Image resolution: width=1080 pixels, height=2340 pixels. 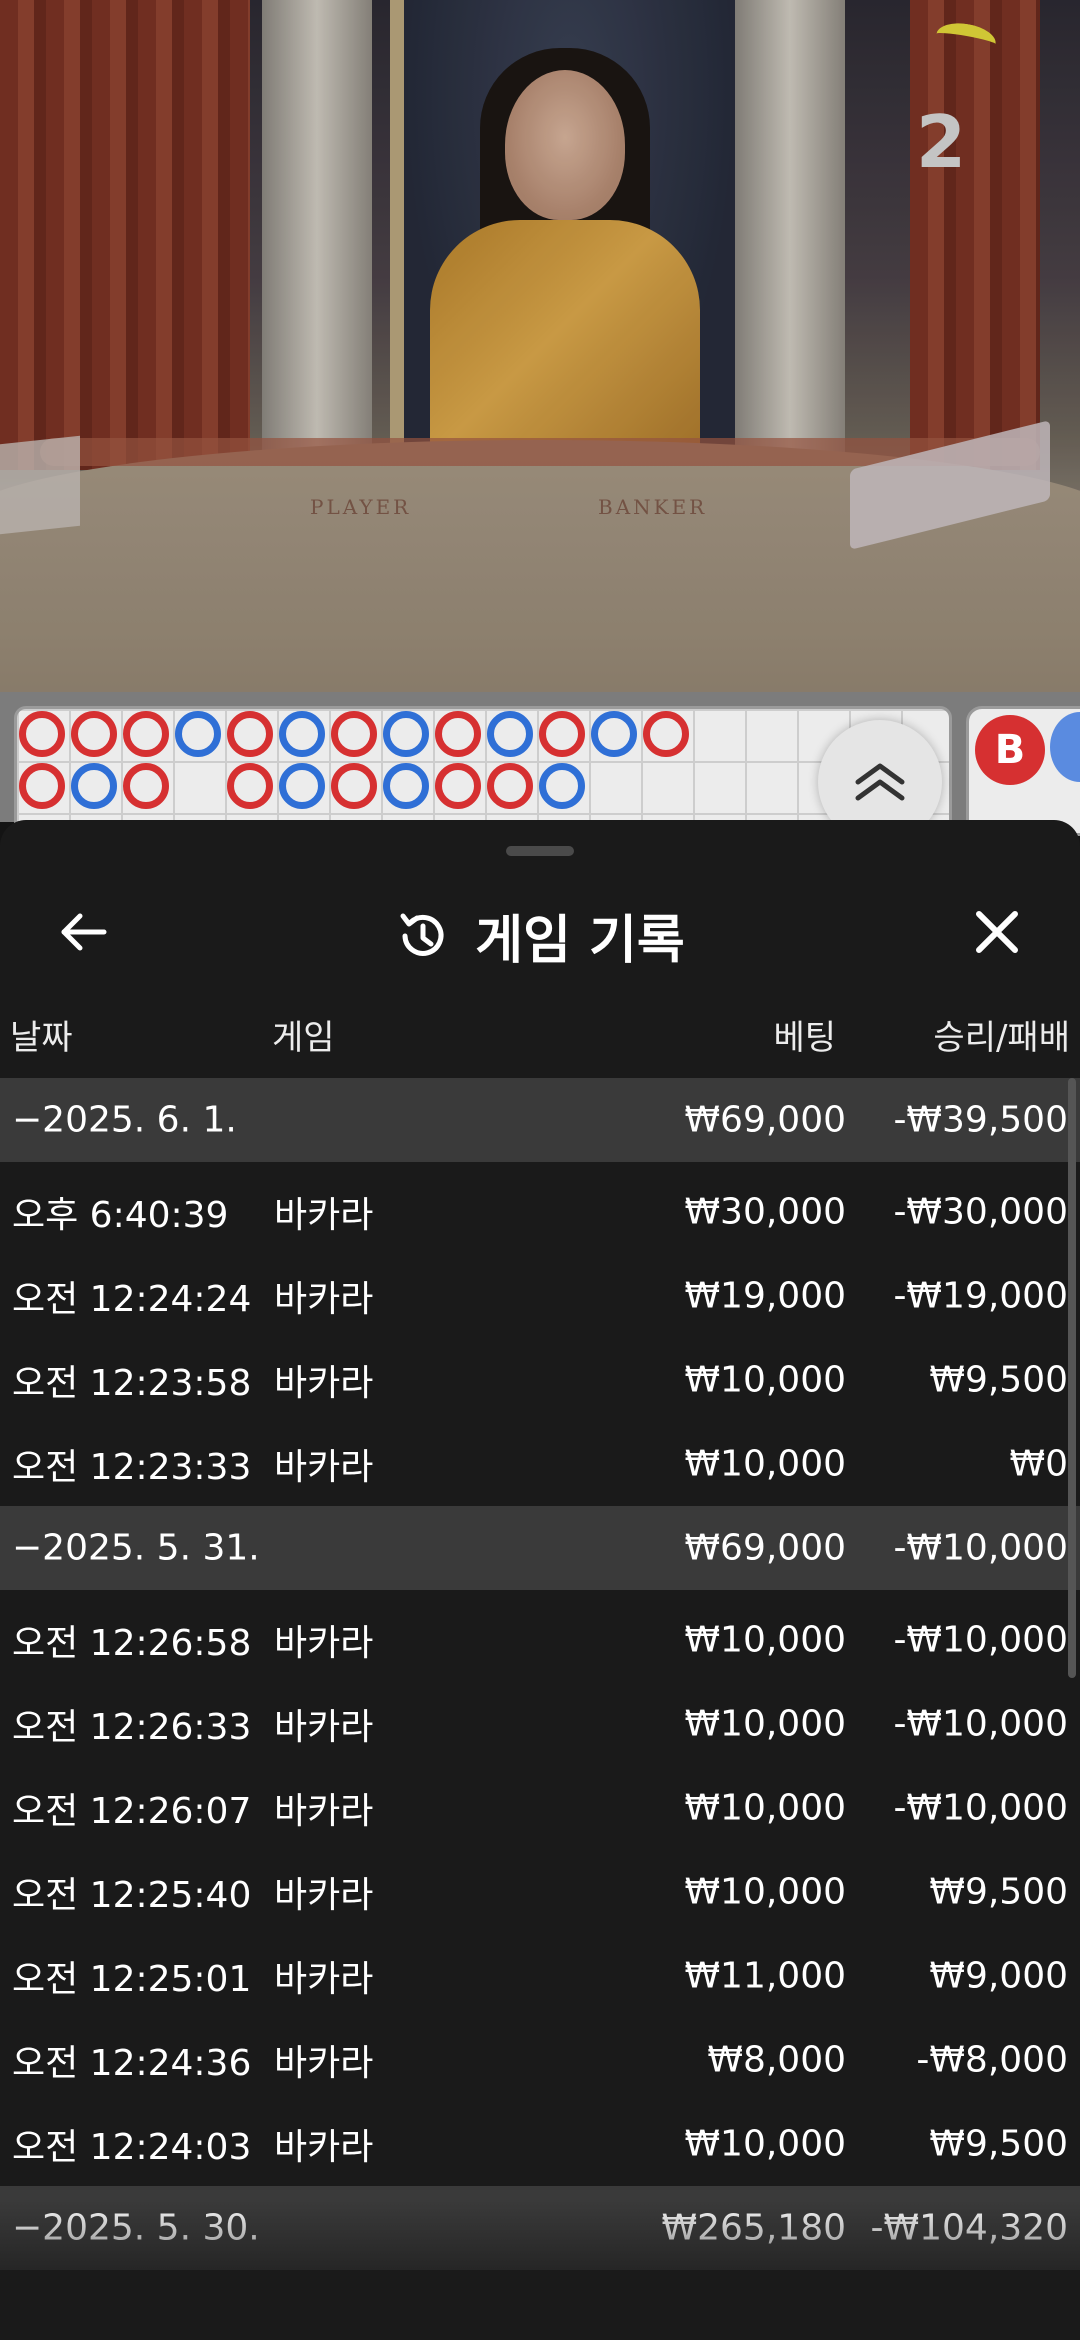 I want to click on chevron-double-up-icon, so click(x=880, y=782).